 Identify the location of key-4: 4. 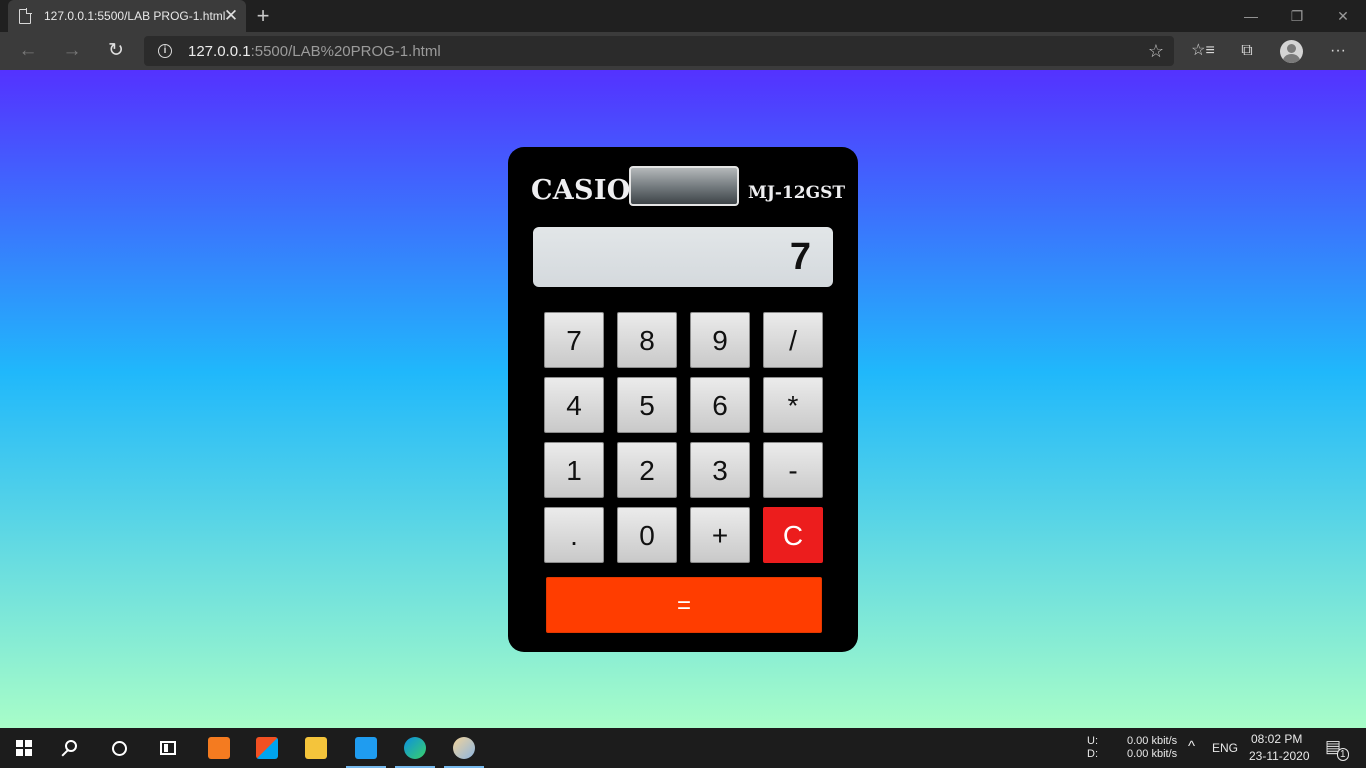
(574, 405).